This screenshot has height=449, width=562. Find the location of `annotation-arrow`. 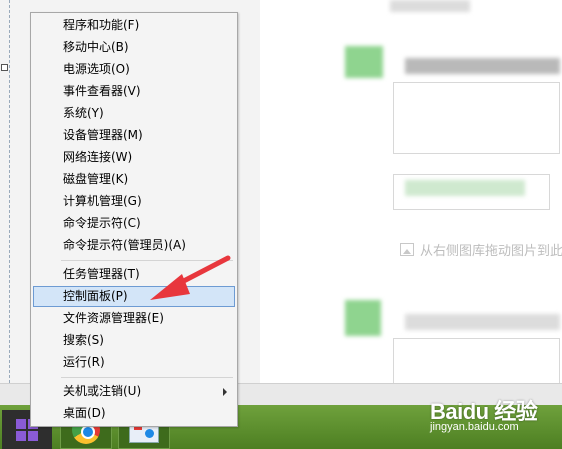

annotation-arrow is located at coordinates (190, 277).